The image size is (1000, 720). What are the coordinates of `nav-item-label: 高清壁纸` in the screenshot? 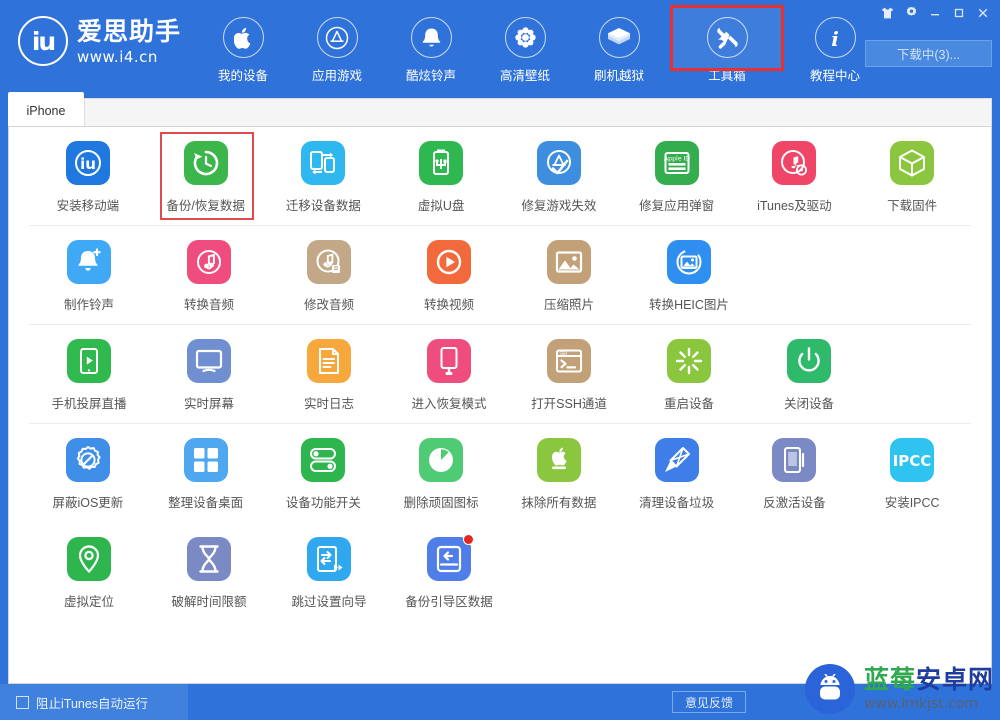 It's located at (524, 76).